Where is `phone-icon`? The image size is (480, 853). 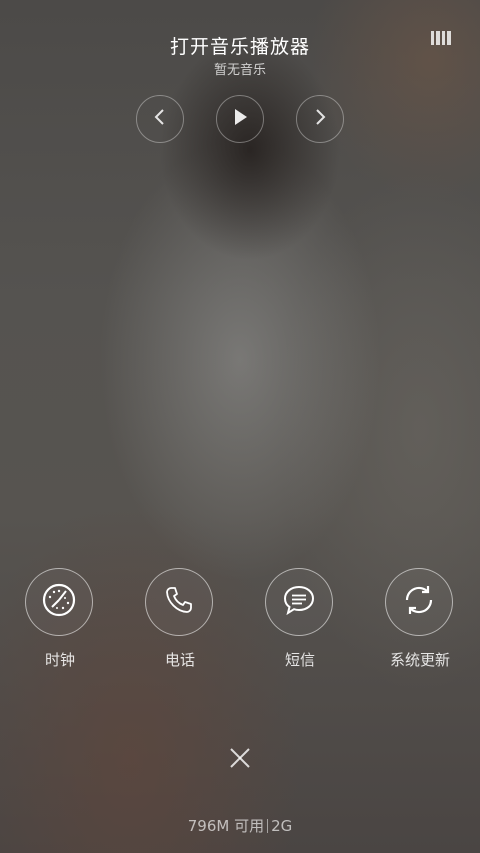 phone-icon is located at coordinates (179, 602).